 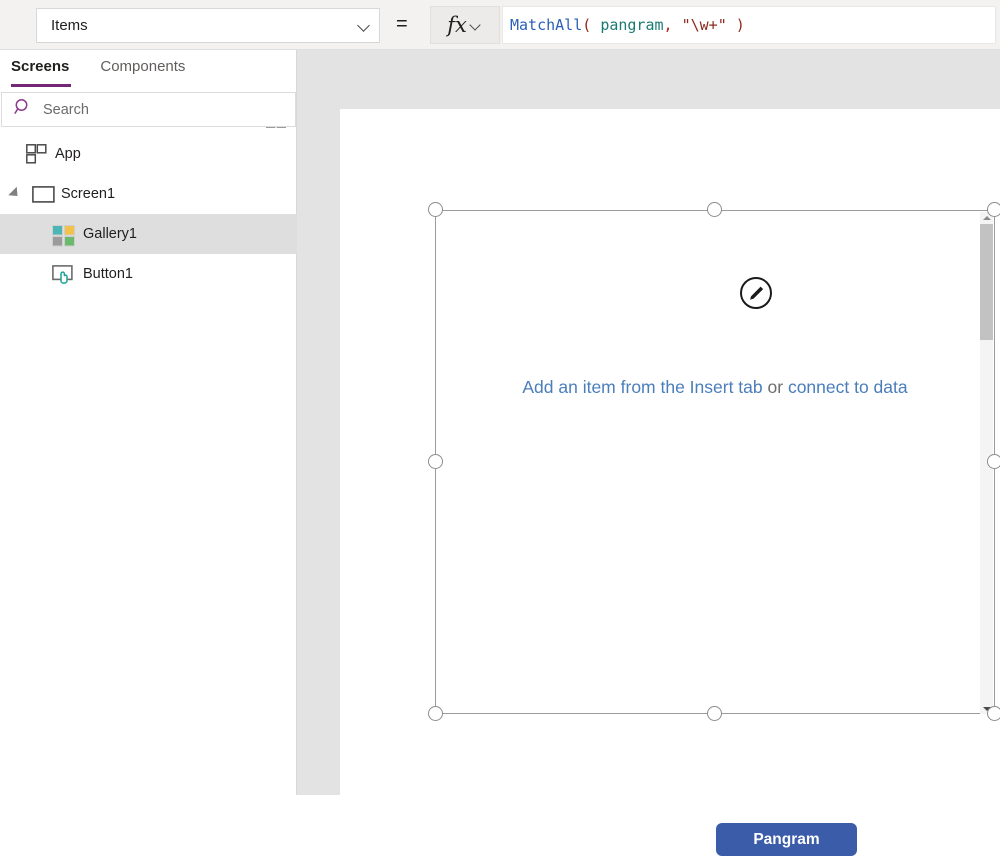 I want to click on property-selector-value: Items, so click(x=69, y=25).